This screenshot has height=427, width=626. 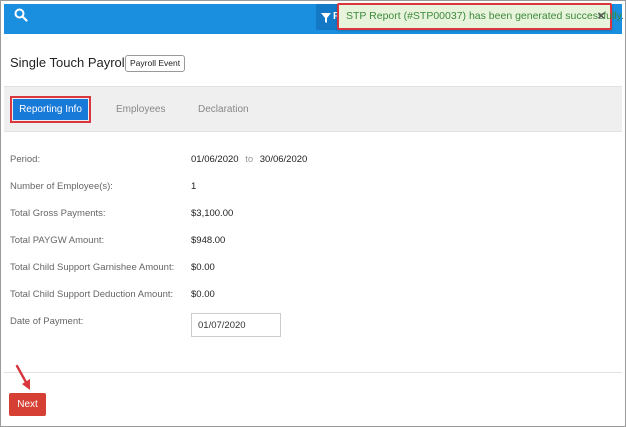 I want to click on employees-count-label: Number of Employee(s):, so click(x=61, y=186).